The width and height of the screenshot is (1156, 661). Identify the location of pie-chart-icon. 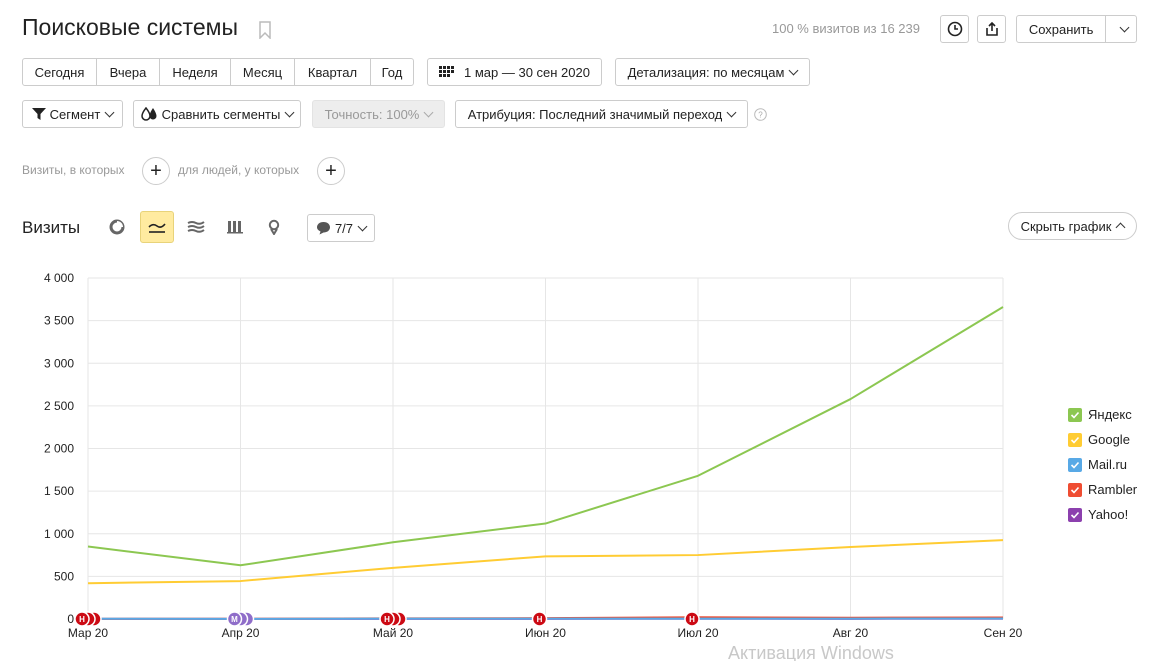
(117, 227).